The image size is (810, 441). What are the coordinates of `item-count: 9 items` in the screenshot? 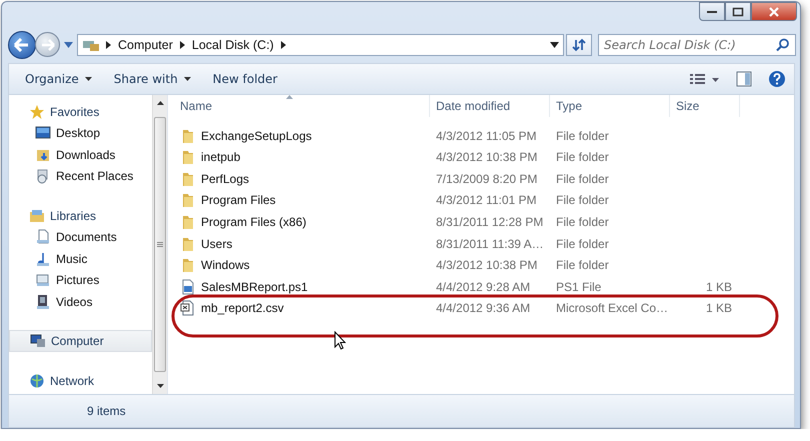 It's located at (106, 411).